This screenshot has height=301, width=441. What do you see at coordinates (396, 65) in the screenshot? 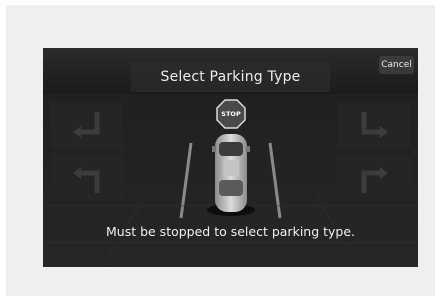
I see `cancel-button: Cancel` at bounding box center [396, 65].